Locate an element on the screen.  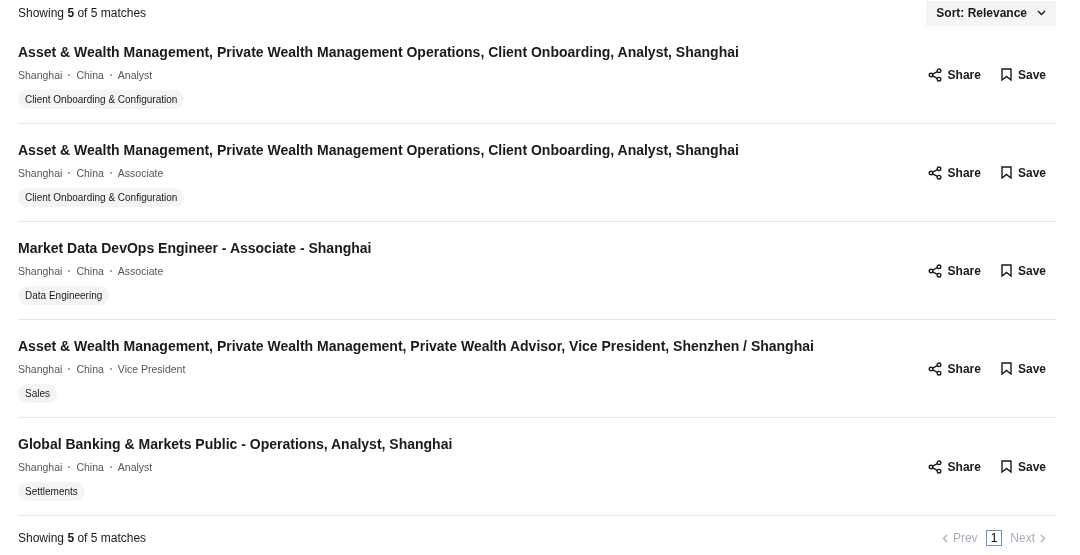
page-button: 1 is located at coordinates (994, 538).